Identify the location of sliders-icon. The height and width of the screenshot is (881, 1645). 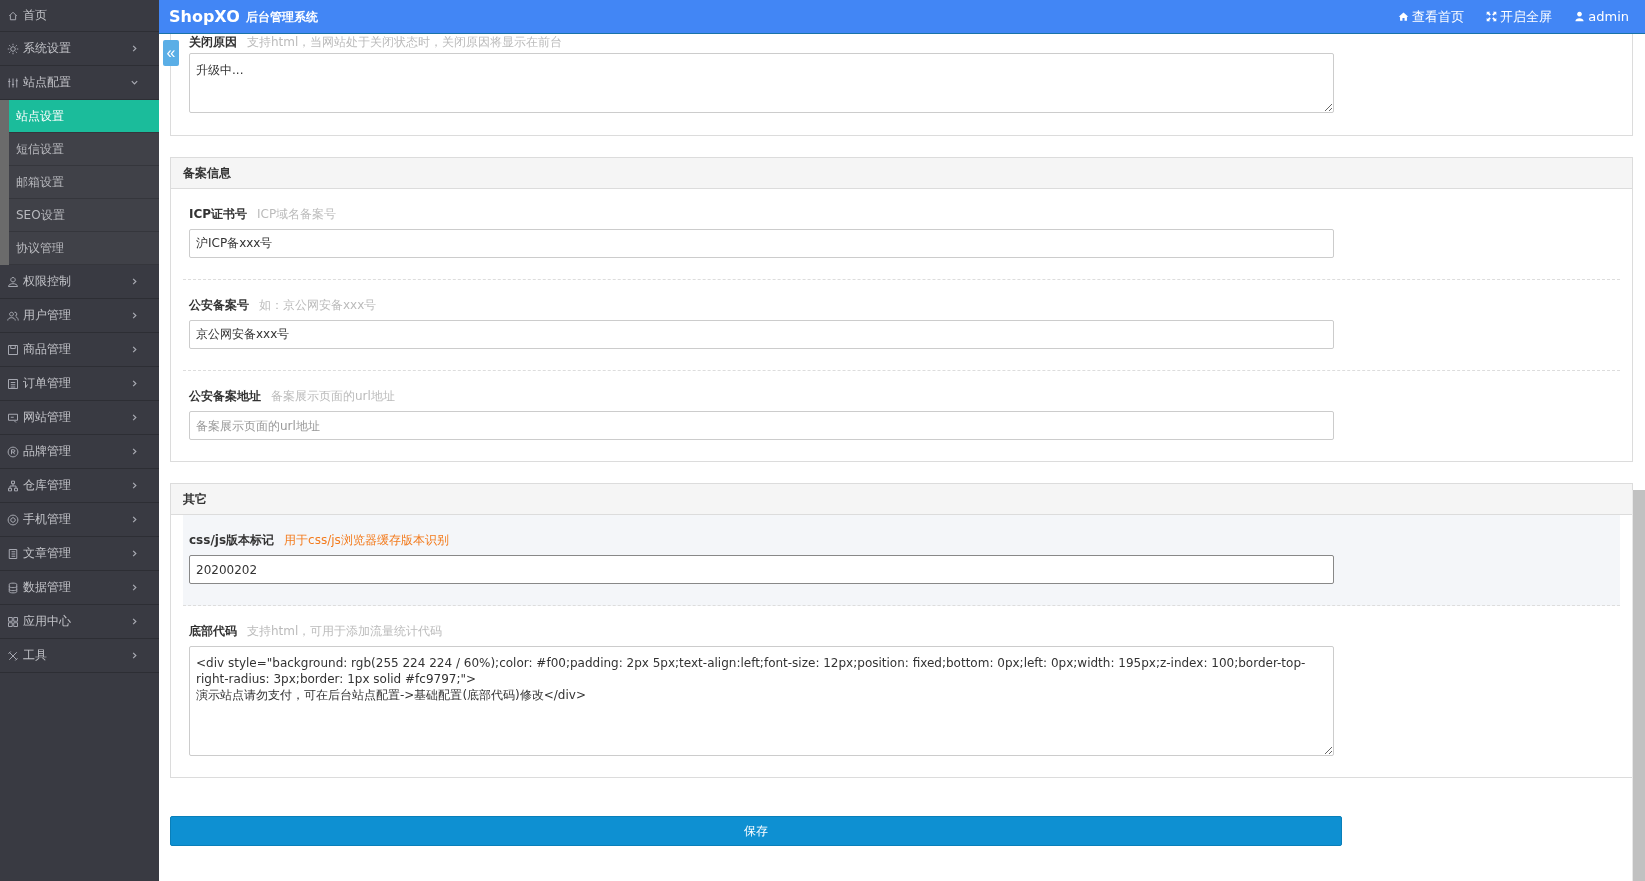
(13, 82).